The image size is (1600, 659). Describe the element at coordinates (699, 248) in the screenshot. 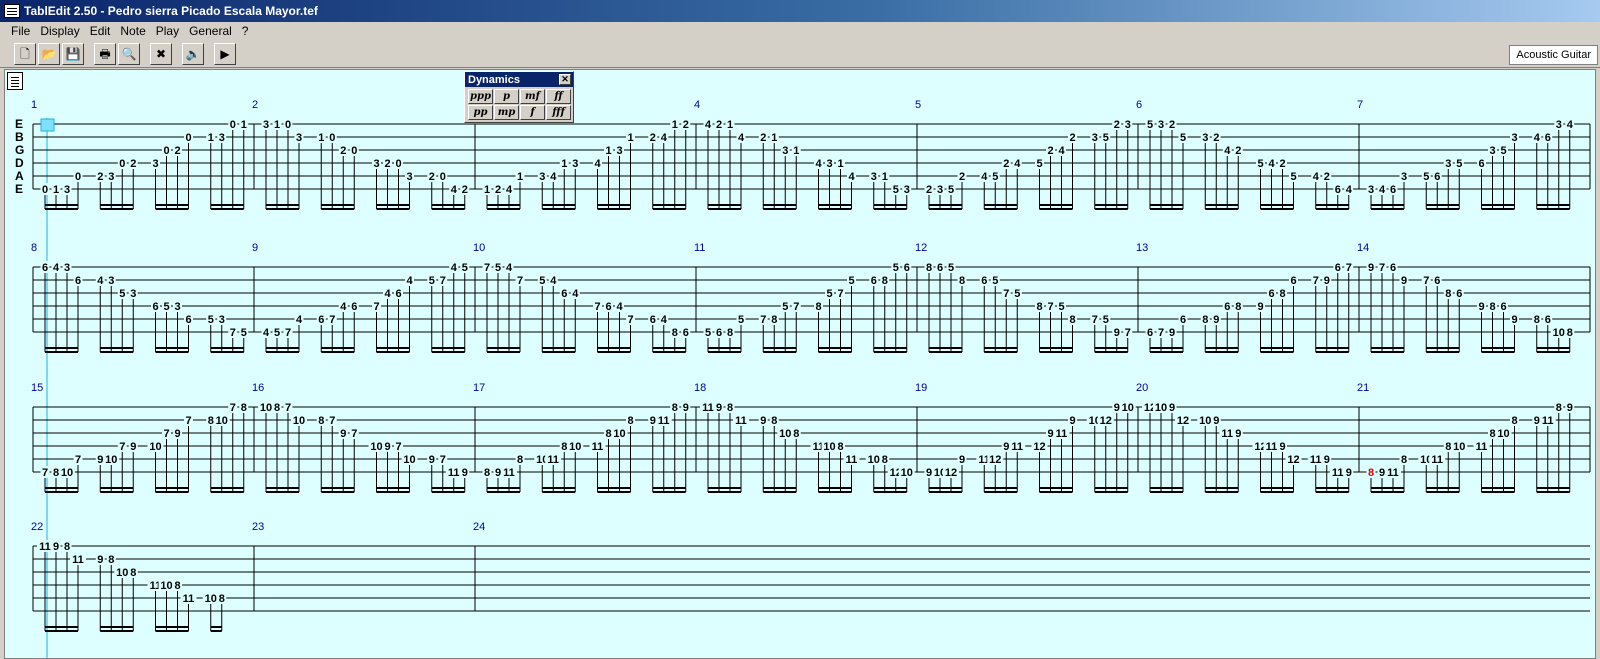

I see `measure-number: 11` at that location.